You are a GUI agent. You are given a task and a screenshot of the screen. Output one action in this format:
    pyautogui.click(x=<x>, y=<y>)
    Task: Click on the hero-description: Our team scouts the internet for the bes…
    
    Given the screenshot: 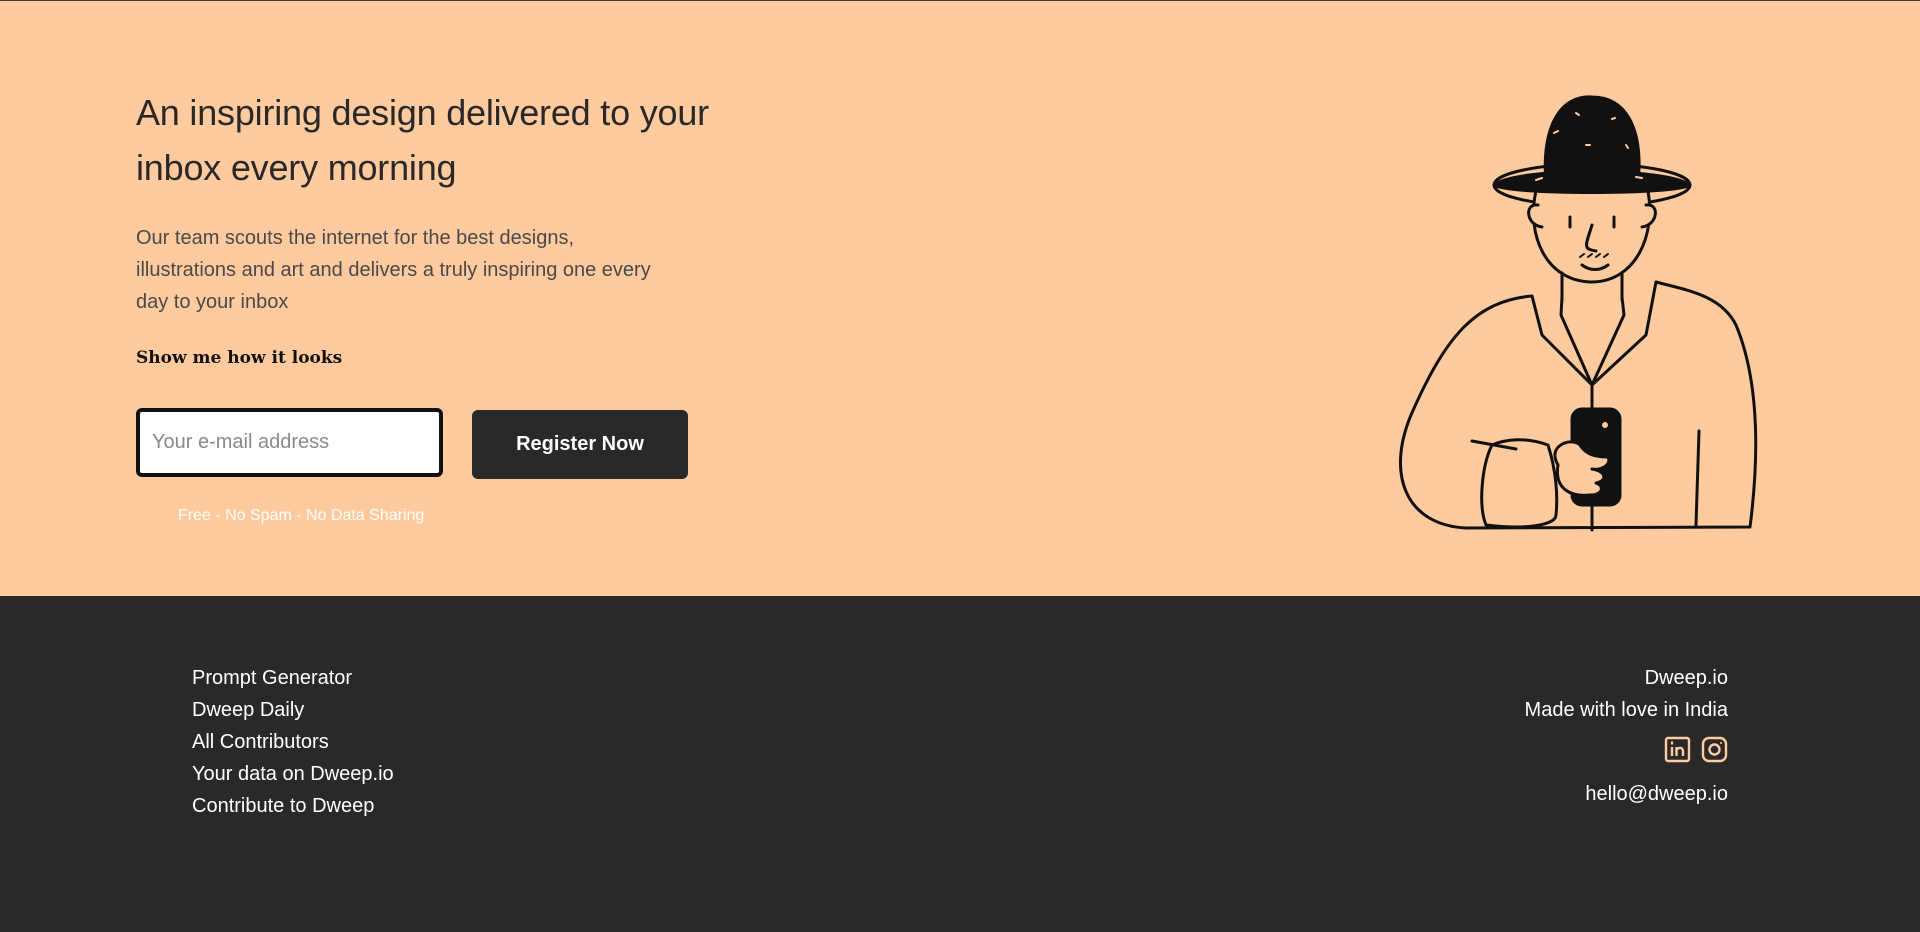 What is the action you would take?
    pyautogui.click(x=393, y=270)
    